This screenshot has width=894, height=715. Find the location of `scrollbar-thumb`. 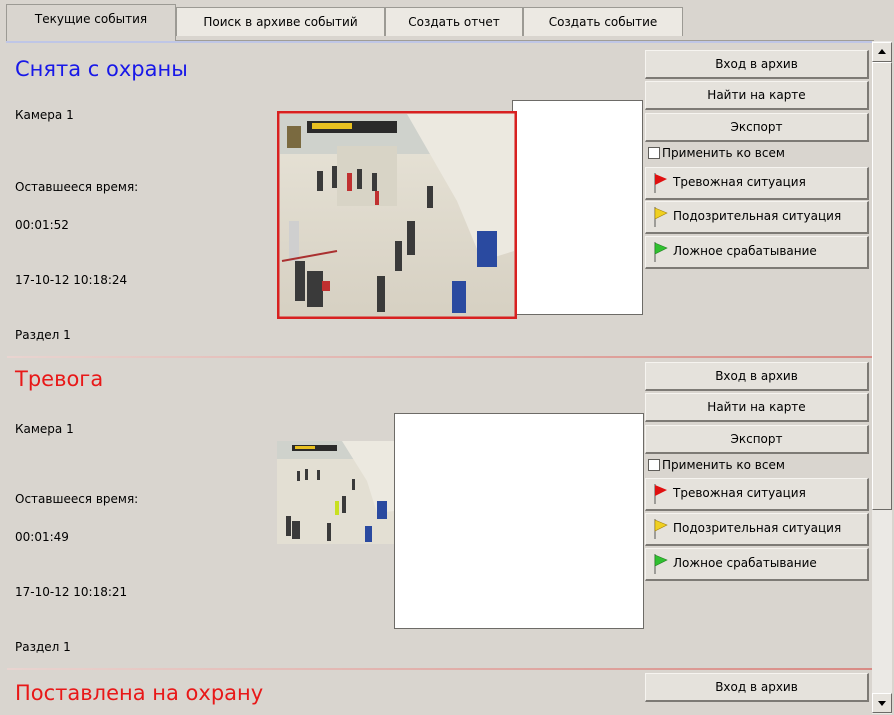

scrollbar-thumb is located at coordinates (882, 286).